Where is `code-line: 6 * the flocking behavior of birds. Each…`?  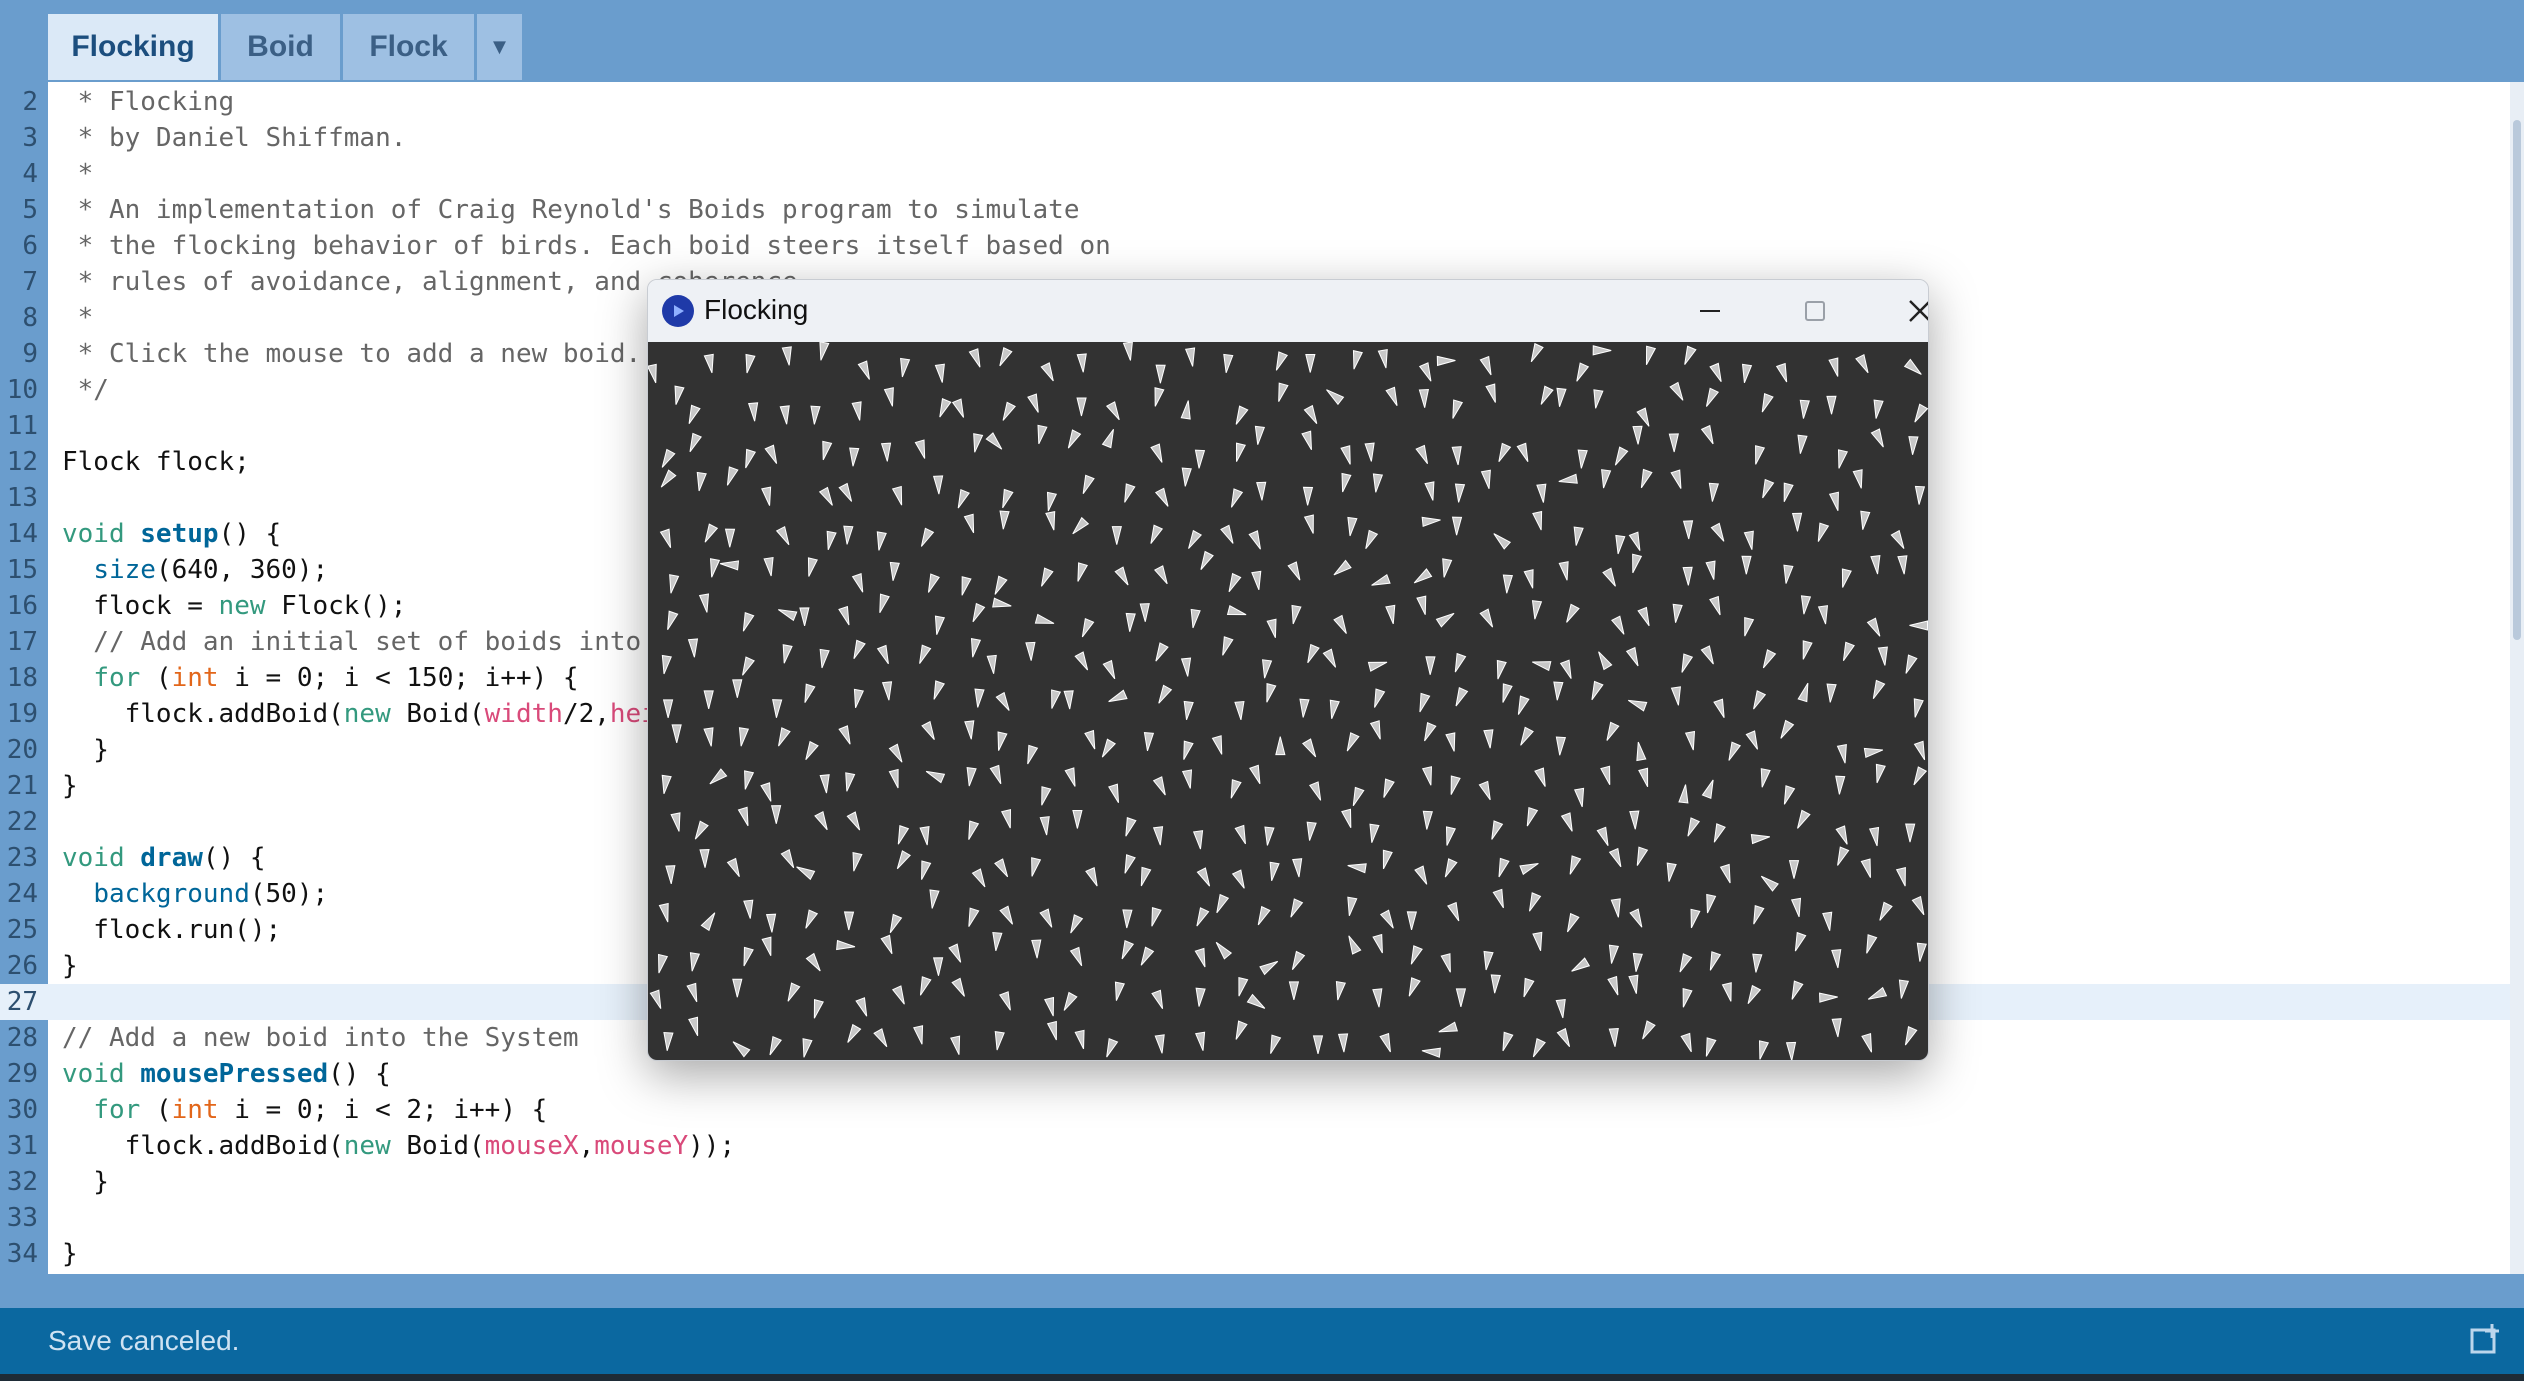
code-line: 6 * the flocking behavior of birds. Each… is located at coordinates (1262, 246).